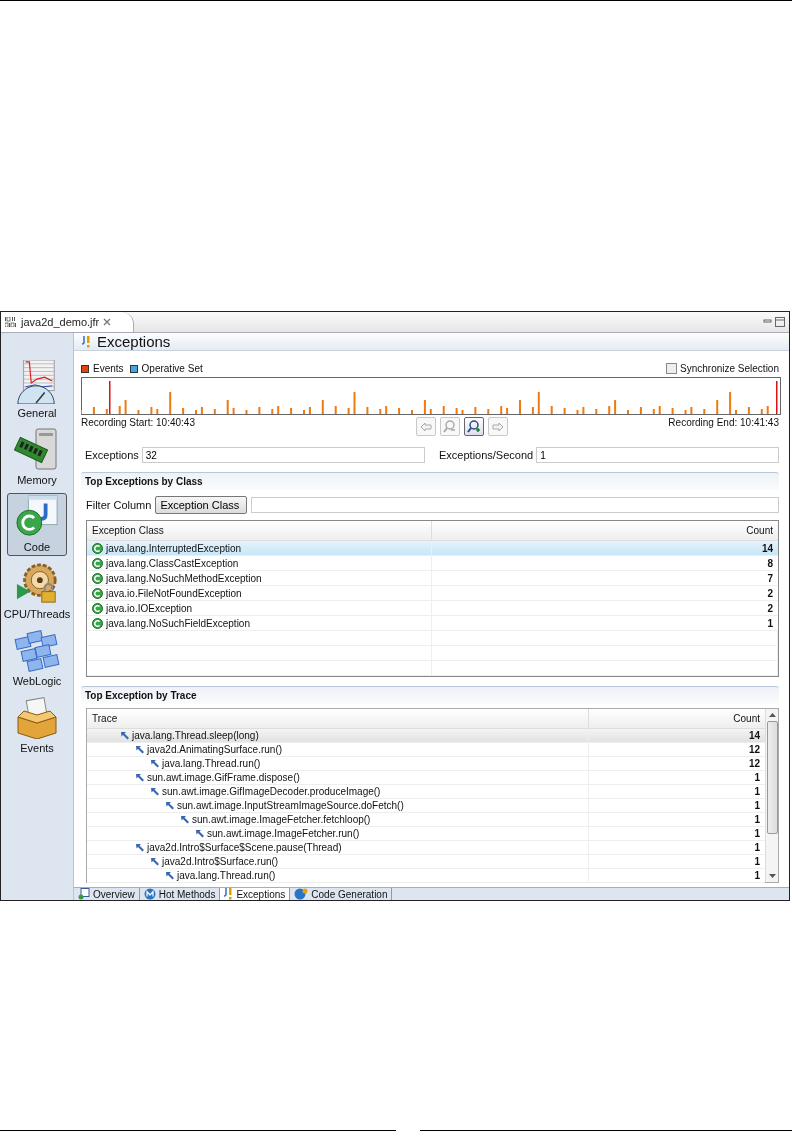  What do you see at coordinates (770, 578) in the screenshot?
I see `table-cell-text: 7` at bounding box center [770, 578].